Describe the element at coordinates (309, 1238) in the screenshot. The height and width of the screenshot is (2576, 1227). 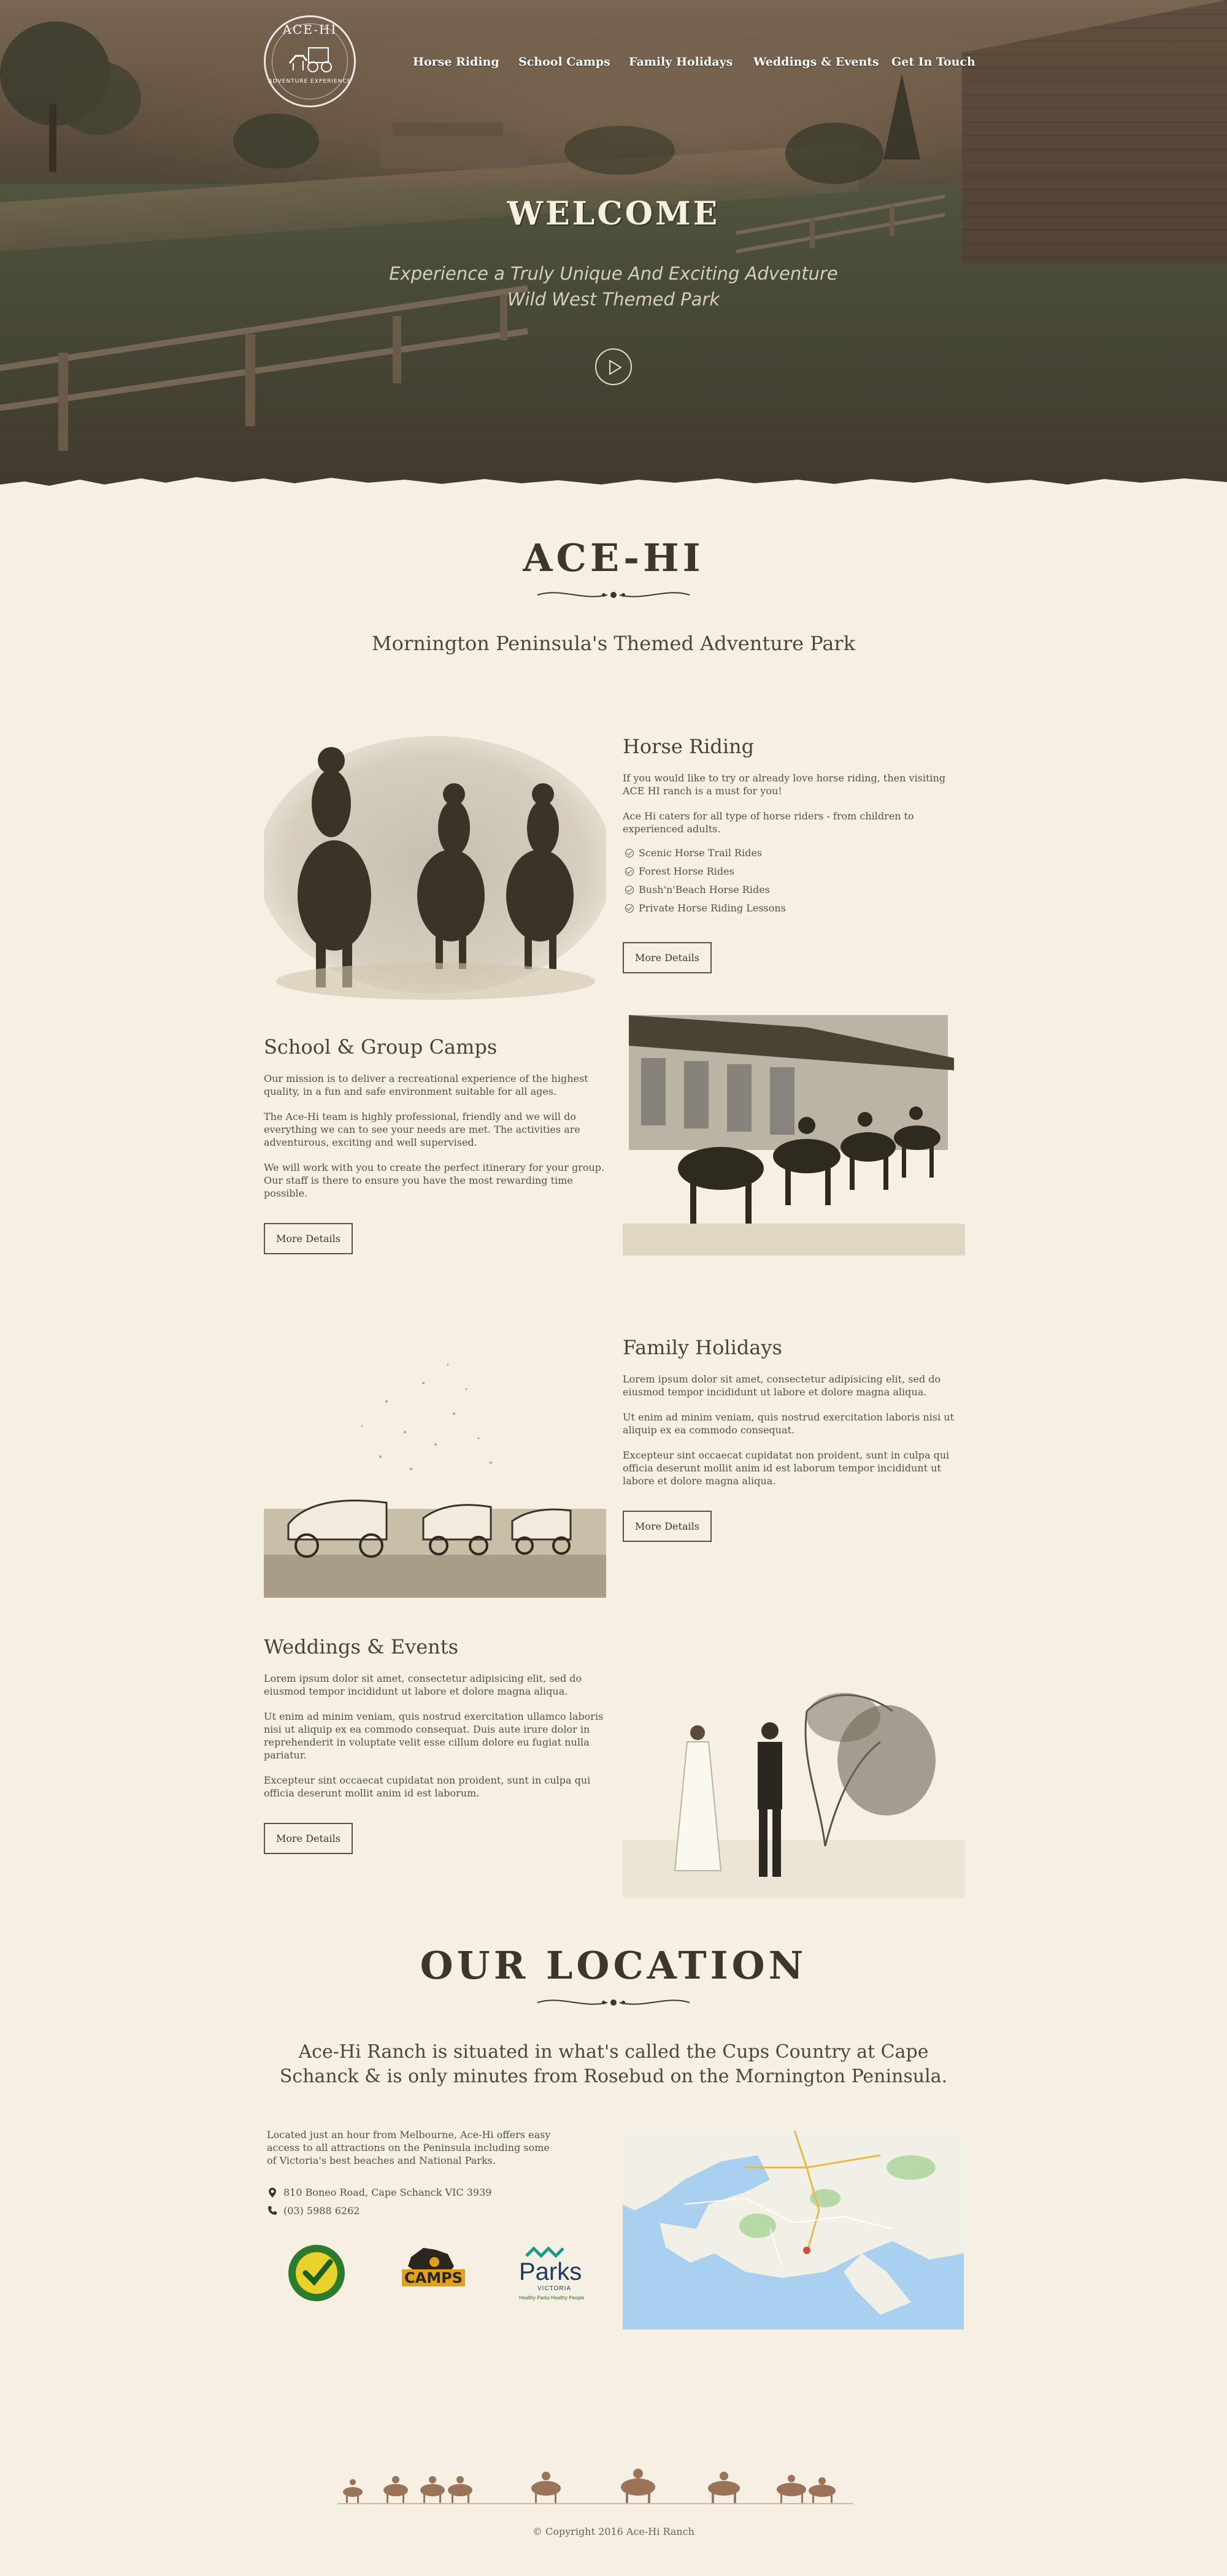
I see `school-camps-more-button: More Details` at that location.